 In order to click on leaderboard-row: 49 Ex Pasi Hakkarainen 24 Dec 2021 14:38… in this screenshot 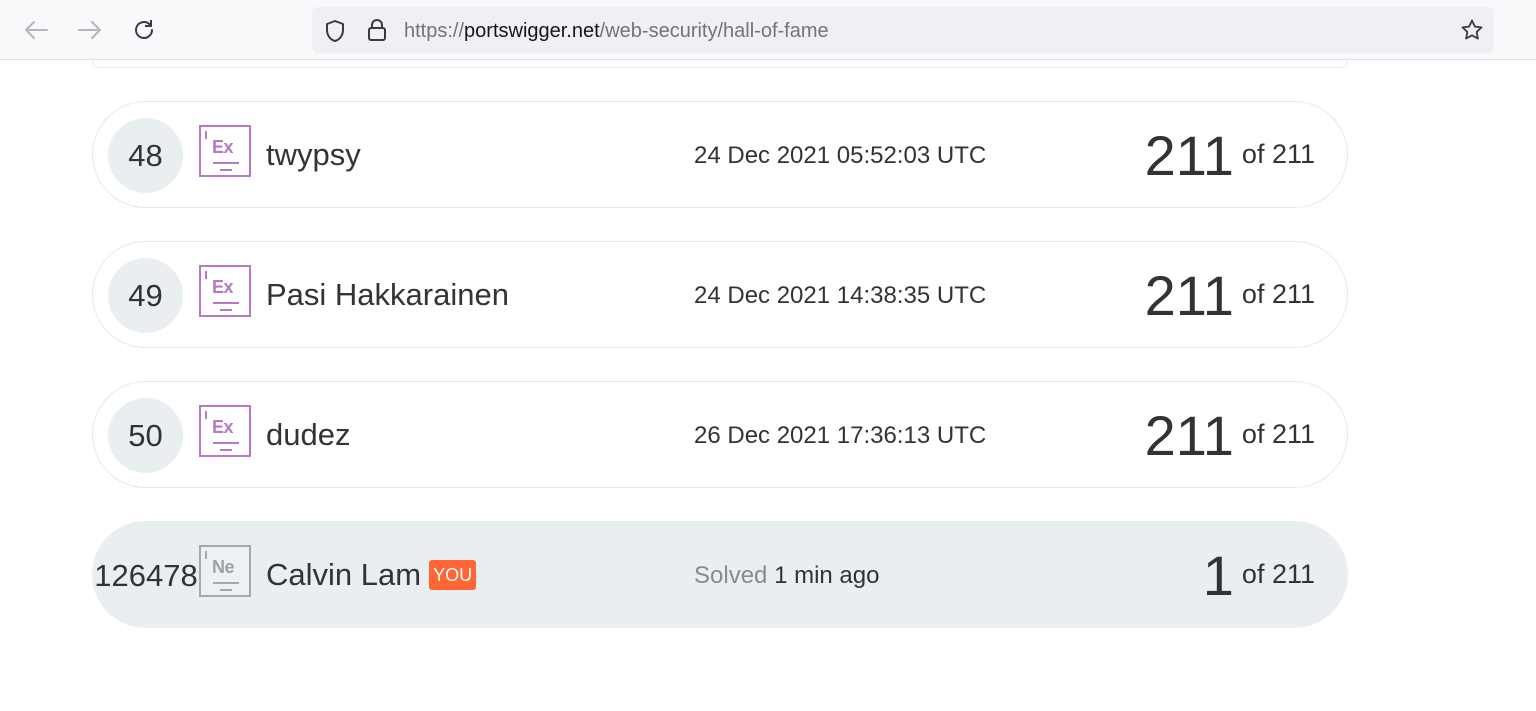, I will do `click(720, 294)`.